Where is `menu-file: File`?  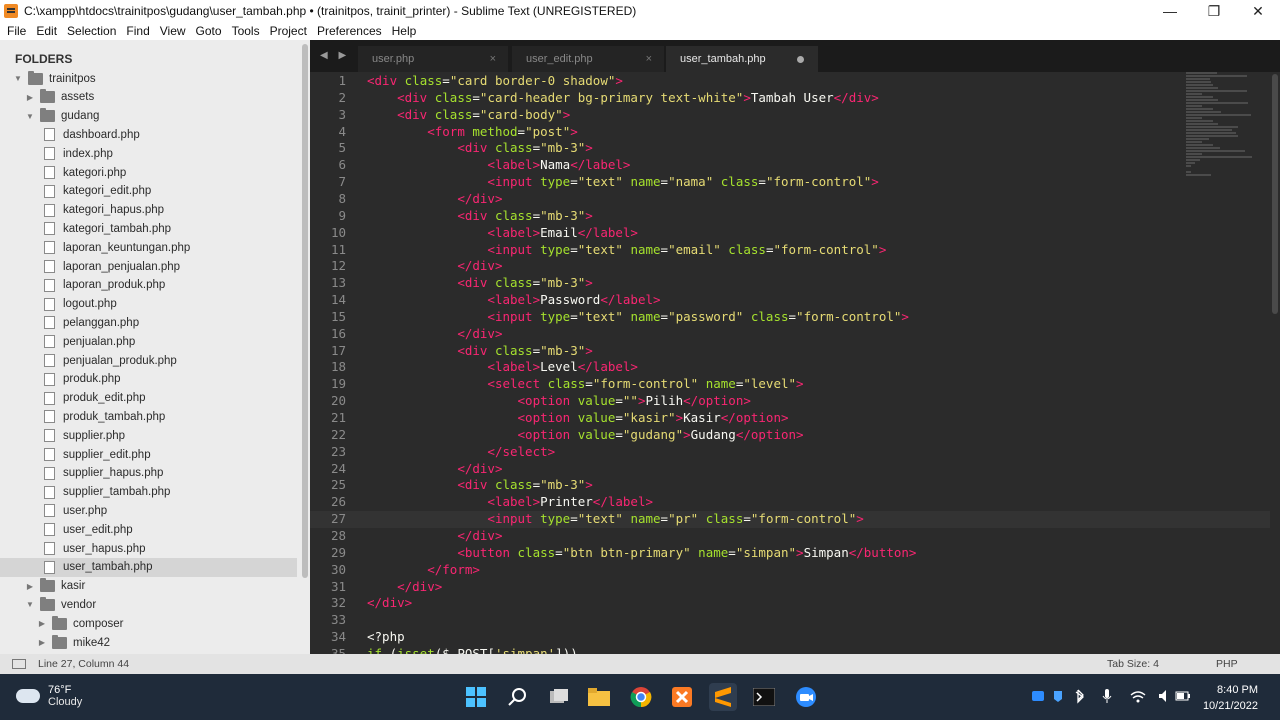 menu-file: File is located at coordinates (16, 31).